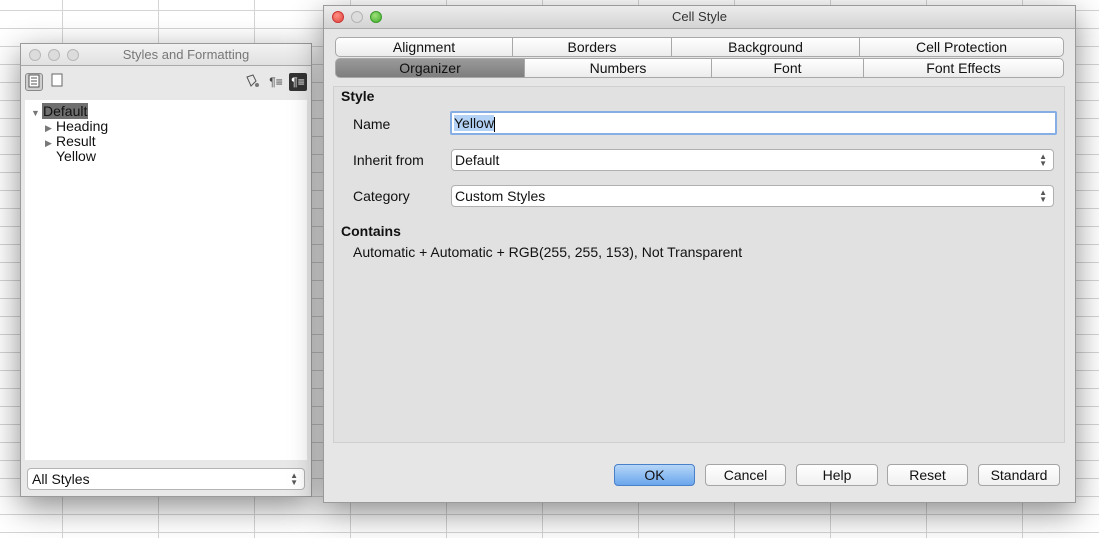  Describe the element at coordinates (752, 196) in the screenshot. I see `category-select: Custom Styles ▲ ▼` at that location.